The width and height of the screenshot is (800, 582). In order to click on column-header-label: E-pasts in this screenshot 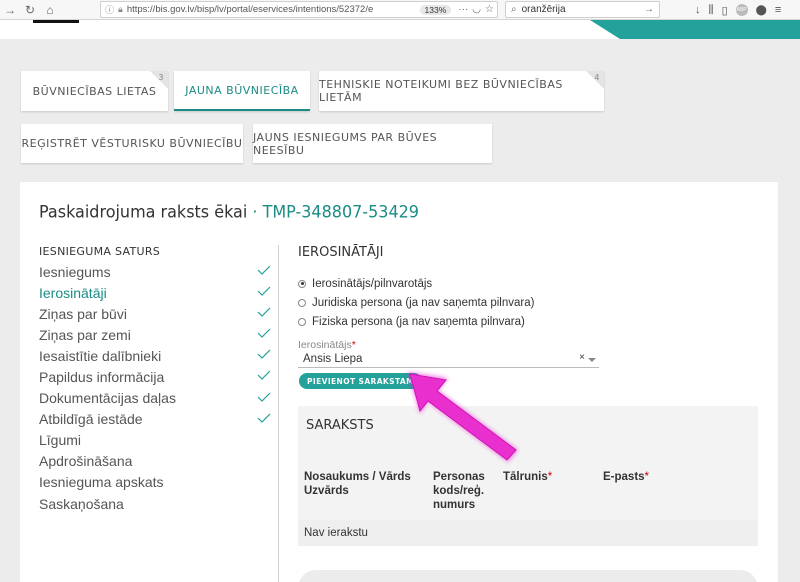, I will do `click(624, 477)`.